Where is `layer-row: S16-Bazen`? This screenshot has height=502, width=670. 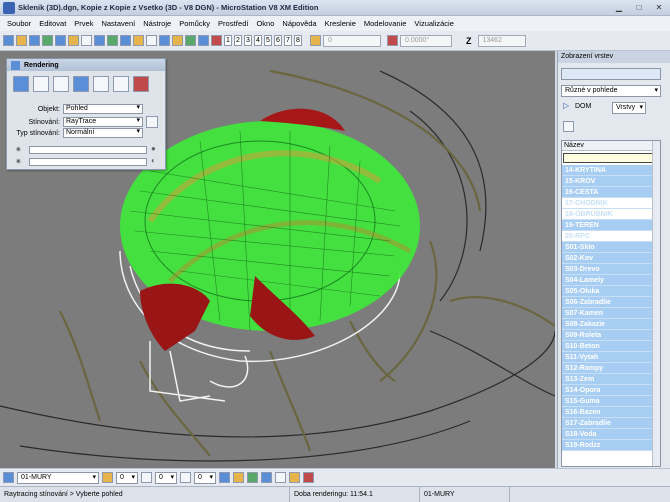
layer-row: S16-Bazen is located at coordinates (611, 412).